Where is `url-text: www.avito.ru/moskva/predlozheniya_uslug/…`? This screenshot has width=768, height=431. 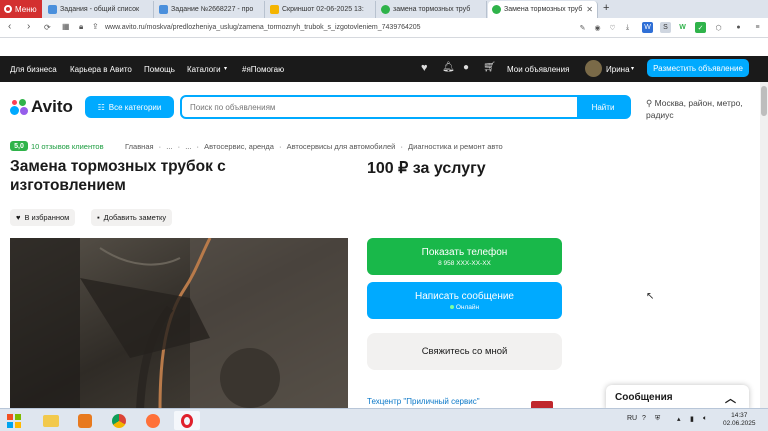 url-text: www.avito.ru/moskva/predlozheniya_uslug/… is located at coordinates (263, 27).